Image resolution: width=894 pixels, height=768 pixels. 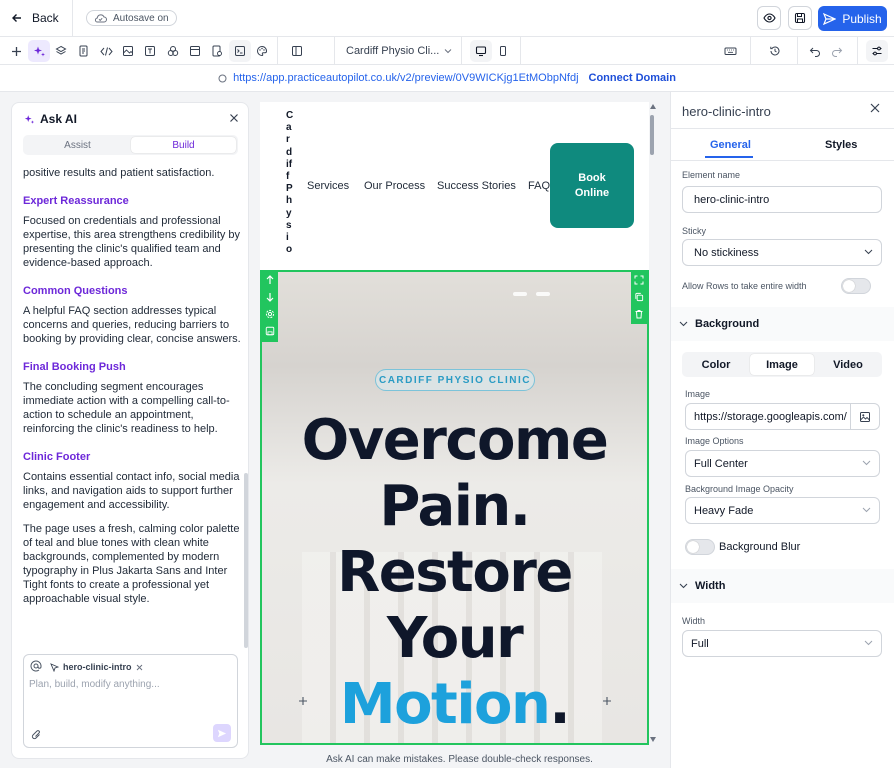 What do you see at coordinates (61, 51) in the screenshot?
I see `layers-button` at bounding box center [61, 51].